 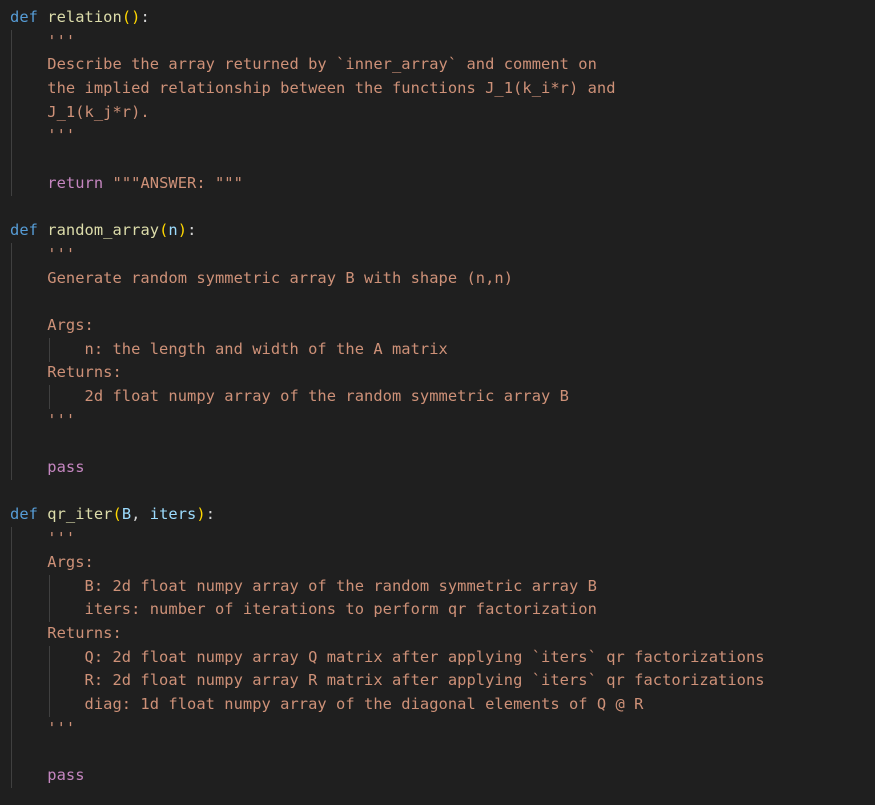 What do you see at coordinates (437, 113) in the screenshot?
I see `code-line: J_1(k_j*r).` at bounding box center [437, 113].